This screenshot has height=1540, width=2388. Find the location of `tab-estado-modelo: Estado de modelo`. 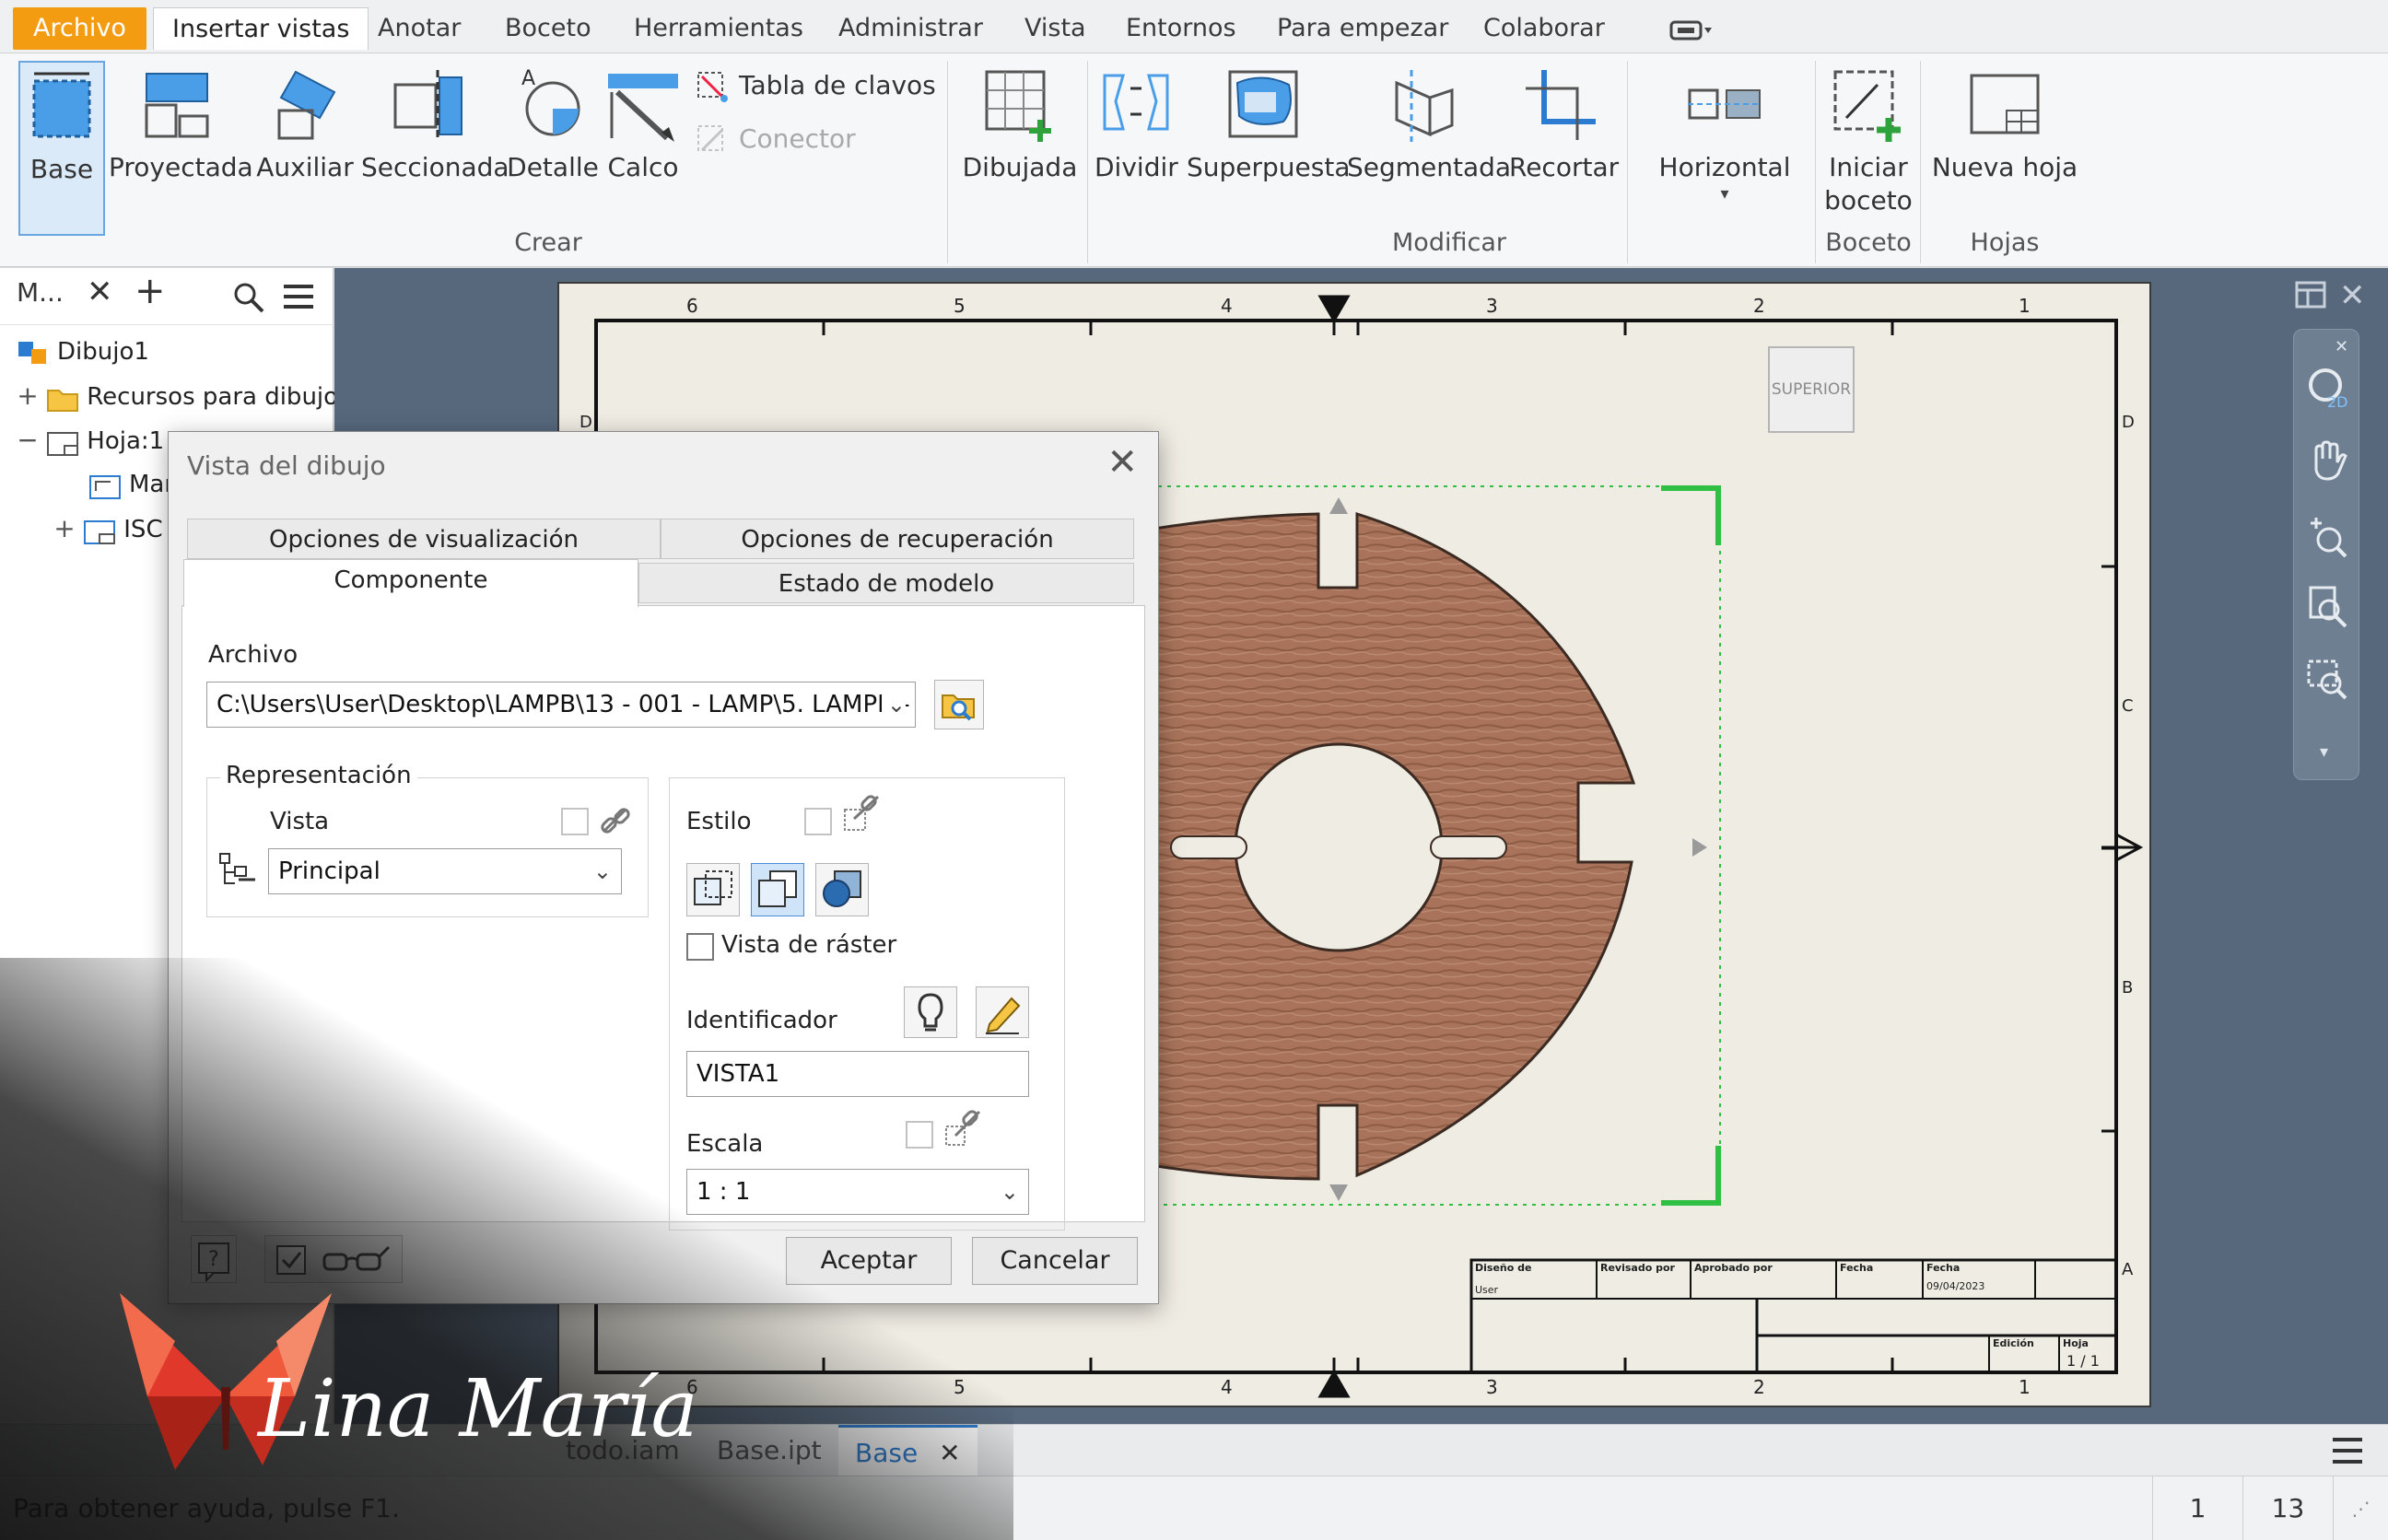

tab-estado-modelo: Estado de modelo is located at coordinates (886, 583).